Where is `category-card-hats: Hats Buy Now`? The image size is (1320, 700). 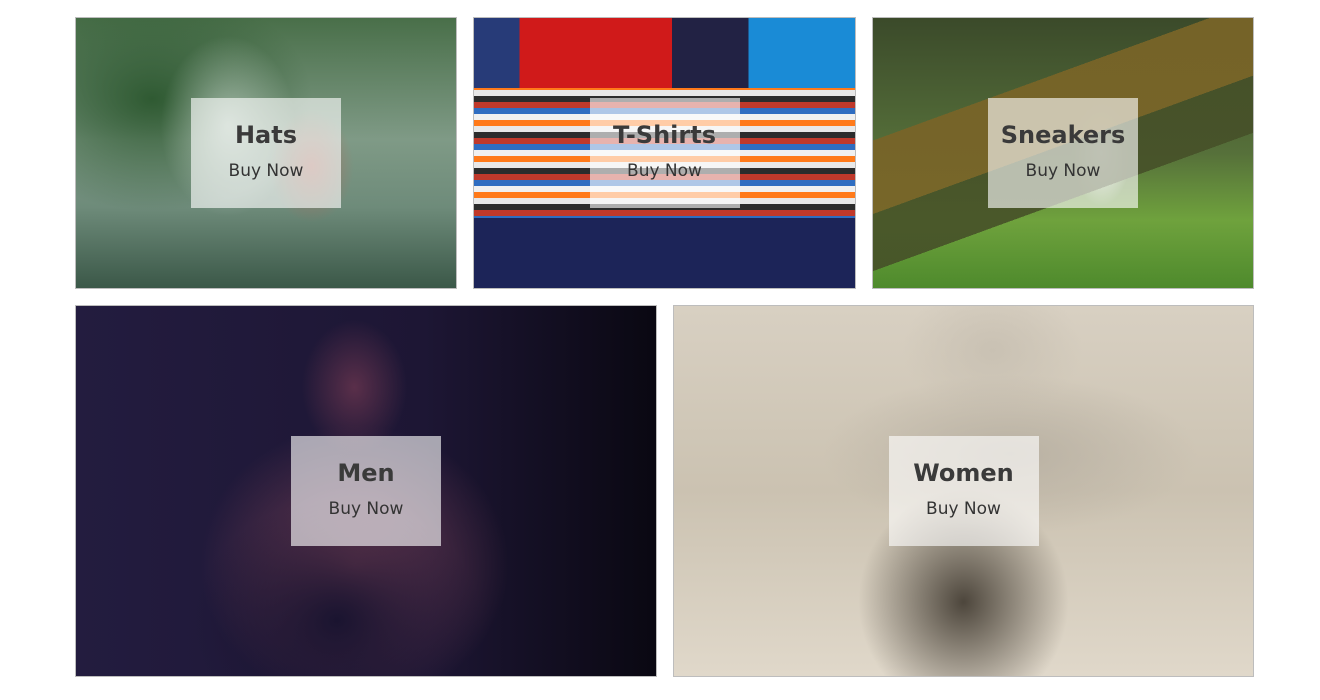
category-card-hats: Hats Buy Now is located at coordinates (266, 153).